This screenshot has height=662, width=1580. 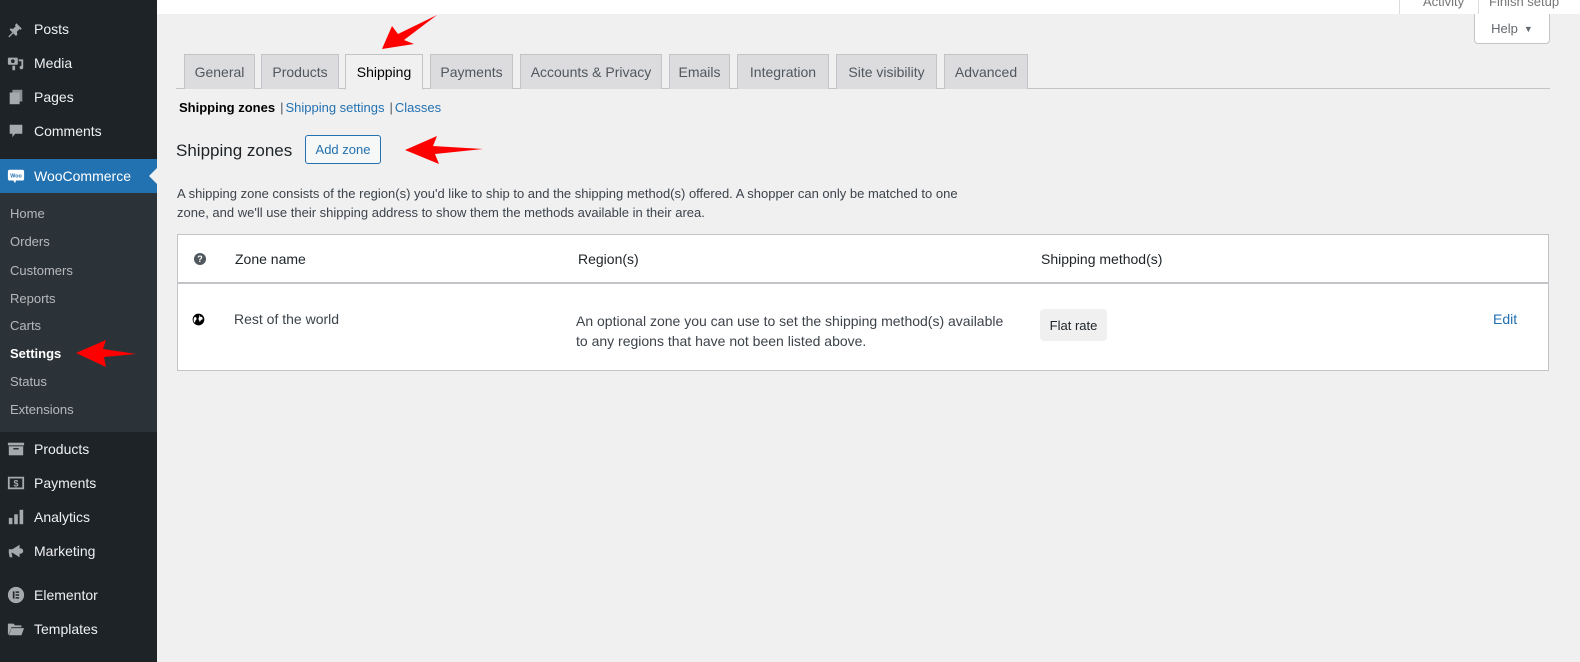 I want to click on archive-icon, so click(x=16, y=449).